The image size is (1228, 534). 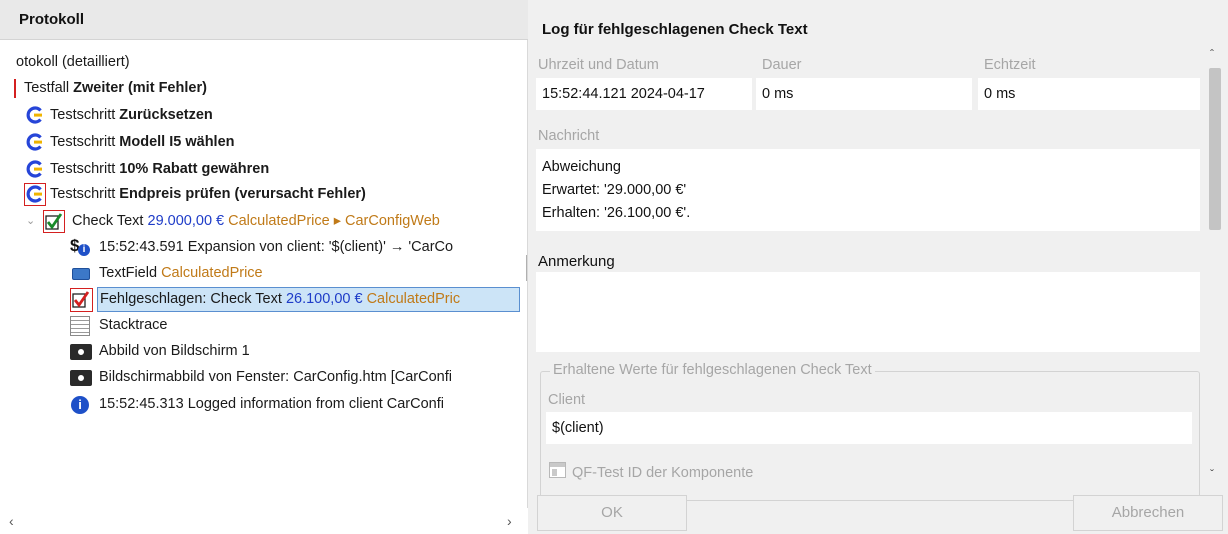 What do you see at coordinates (868, 312) in the screenshot?
I see `note-textarea` at bounding box center [868, 312].